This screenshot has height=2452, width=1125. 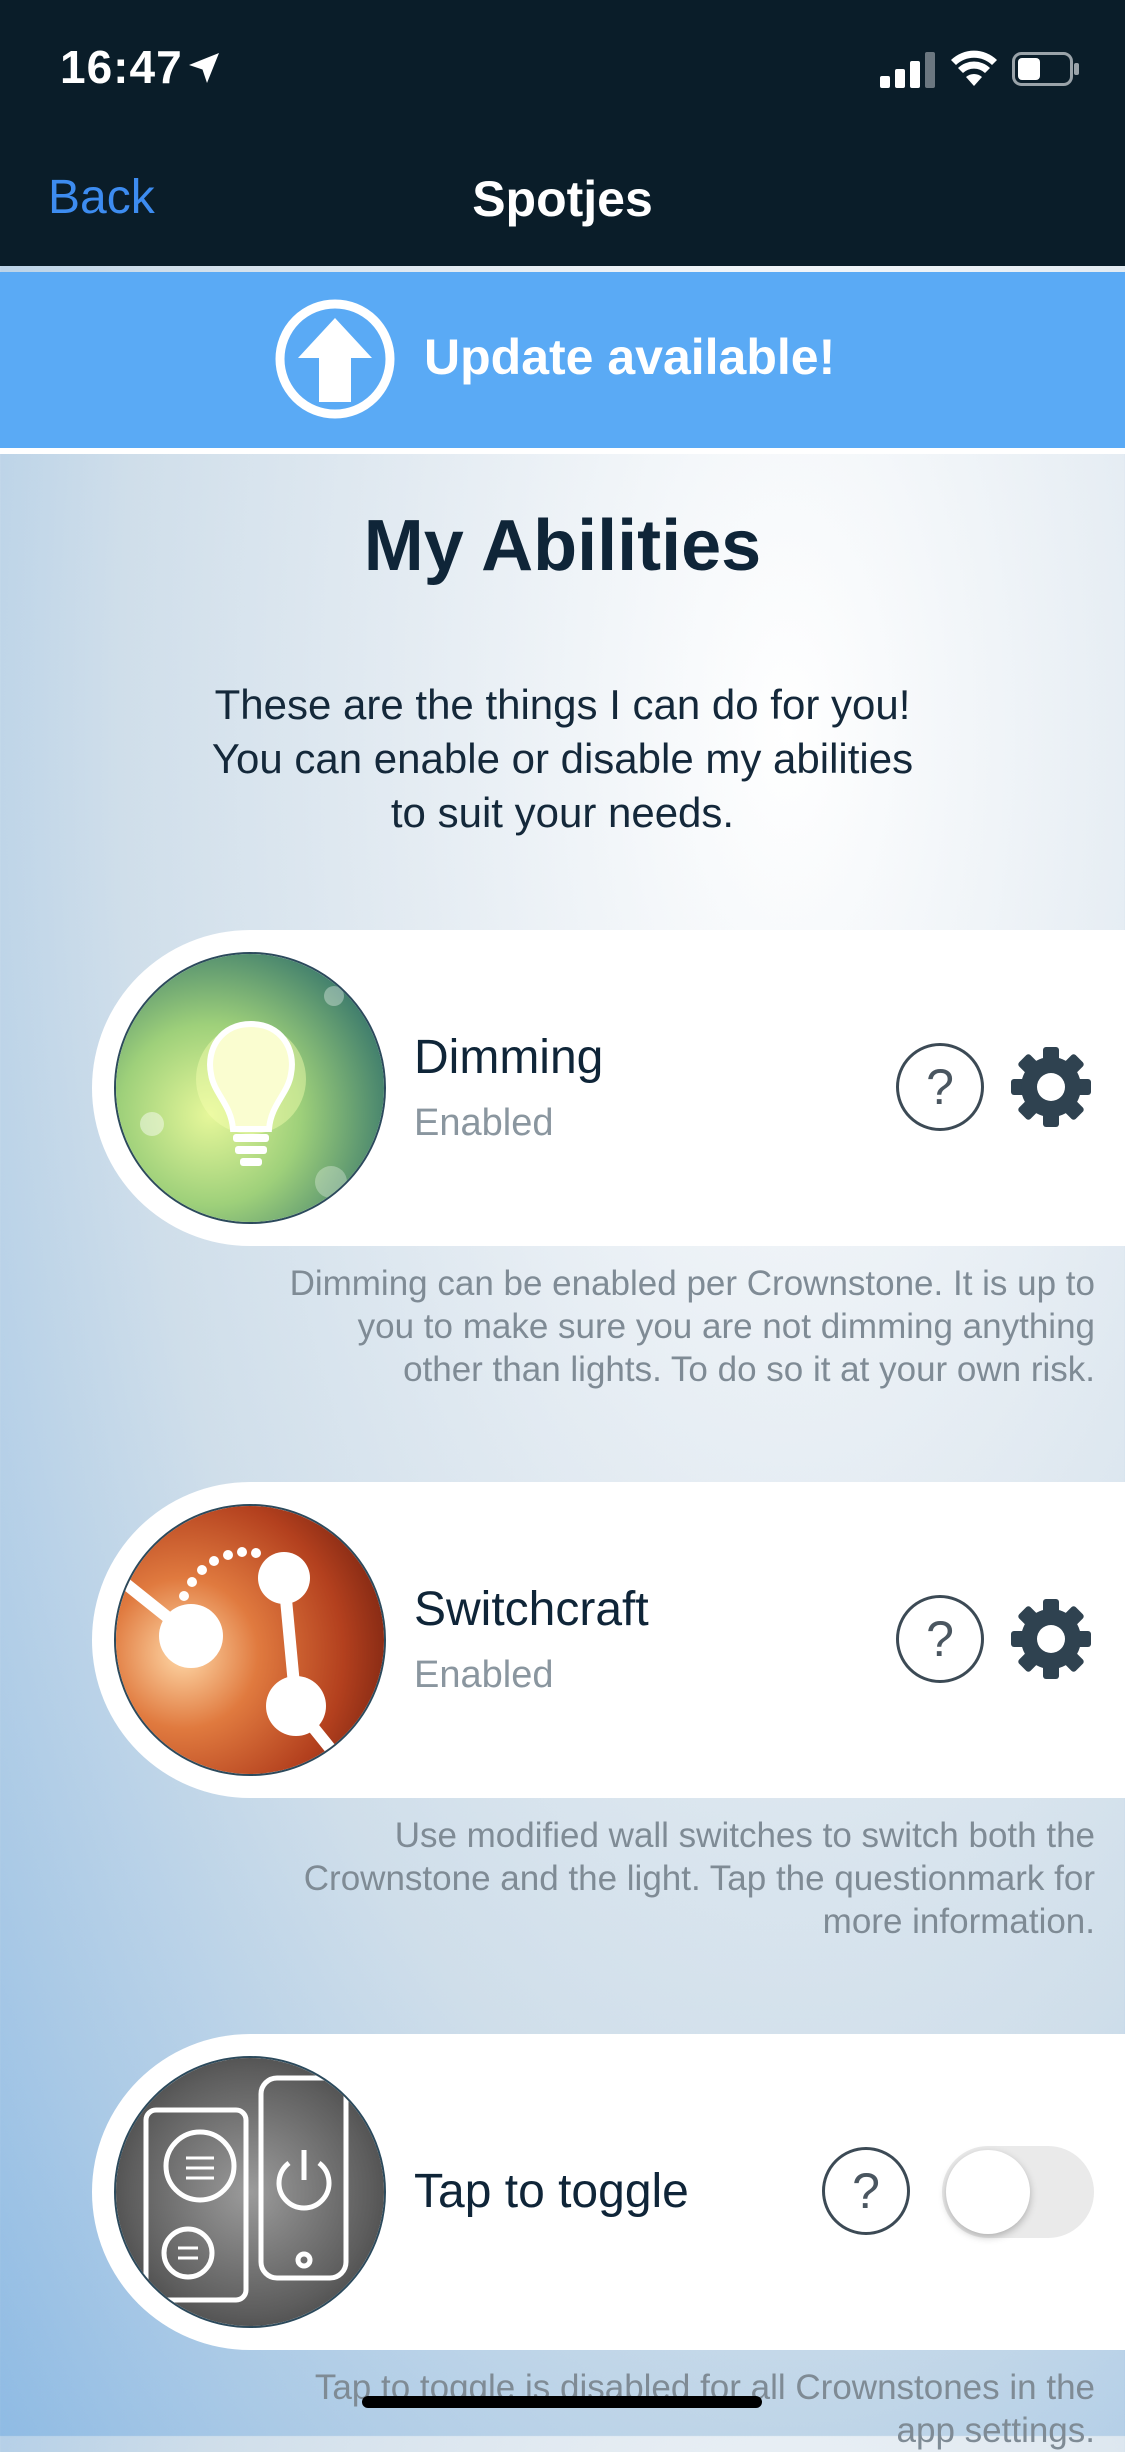 What do you see at coordinates (988, 2192) in the screenshot?
I see `toggle-knob` at bounding box center [988, 2192].